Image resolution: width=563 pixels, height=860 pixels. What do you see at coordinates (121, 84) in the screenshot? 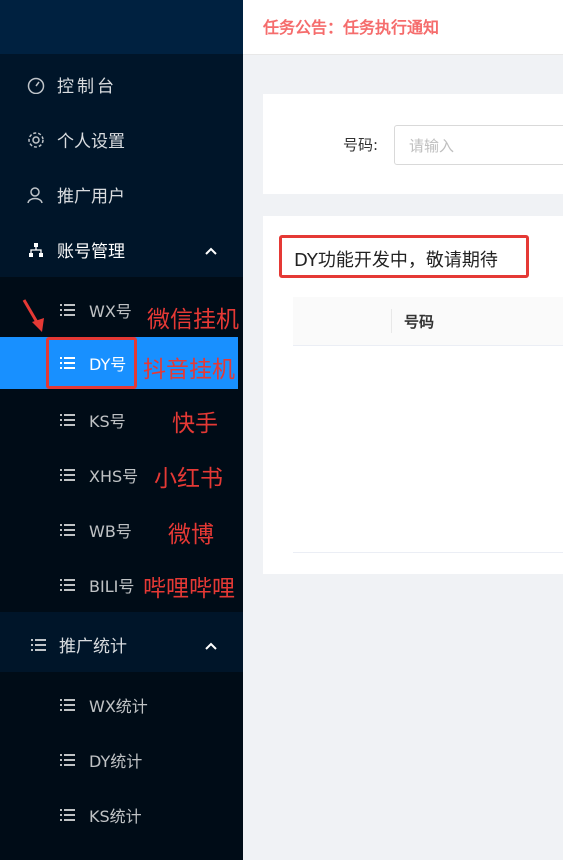
I see `sidebar-item-dashboard: 控制台` at bounding box center [121, 84].